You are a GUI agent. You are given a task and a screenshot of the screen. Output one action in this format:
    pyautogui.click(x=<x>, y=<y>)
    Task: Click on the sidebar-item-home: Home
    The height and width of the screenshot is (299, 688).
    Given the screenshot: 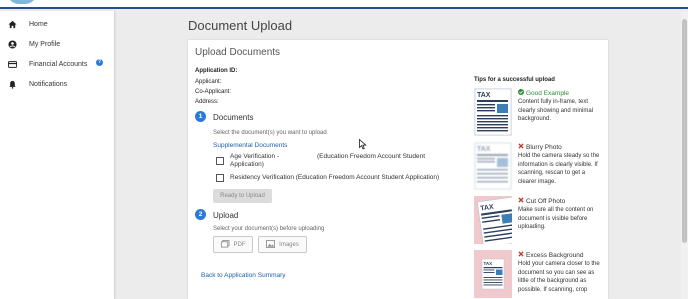 What is the action you would take?
    pyautogui.click(x=57, y=24)
    